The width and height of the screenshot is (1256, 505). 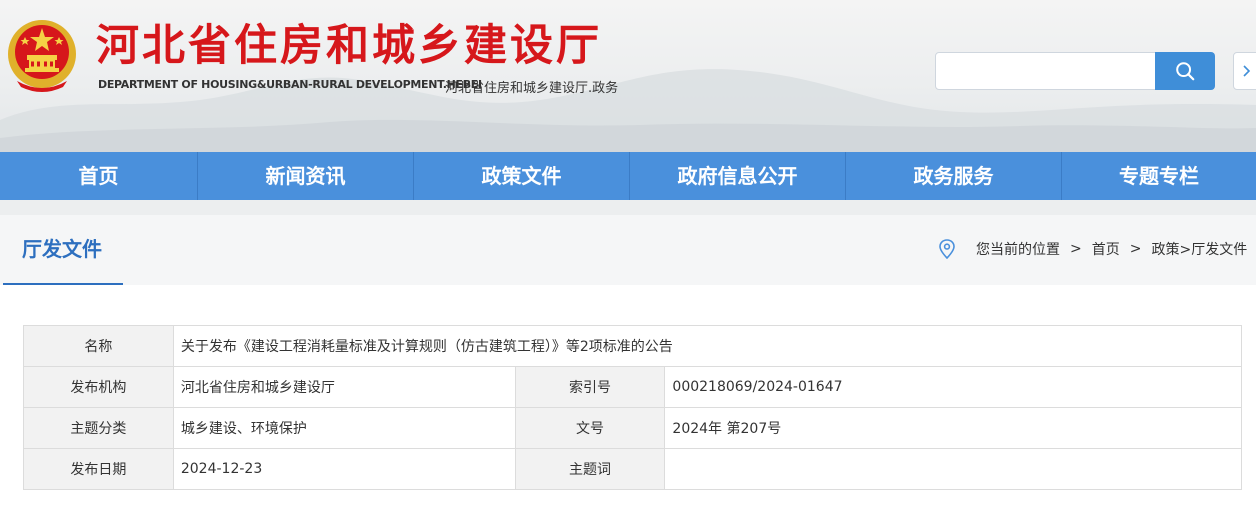 What do you see at coordinates (349, 46) in the screenshot?
I see `site-title: 河北省住房和城乡建设厅` at bounding box center [349, 46].